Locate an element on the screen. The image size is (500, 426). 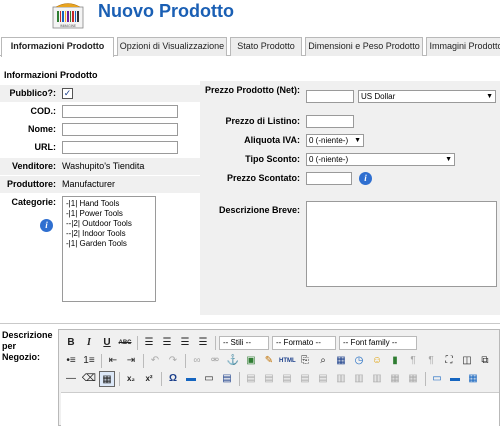
nome-row: Nome: is located at coordinates (100, 129).